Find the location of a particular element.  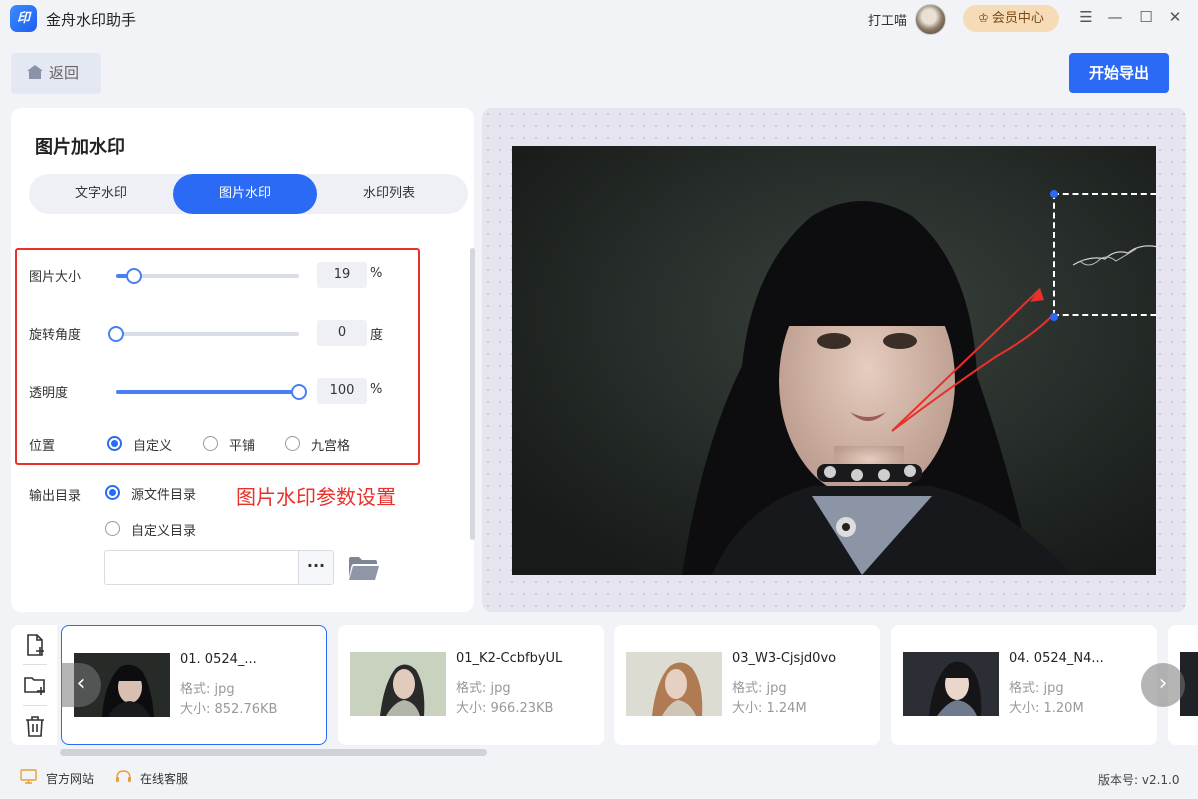

folder-icon is located at coordinates (364, 568).